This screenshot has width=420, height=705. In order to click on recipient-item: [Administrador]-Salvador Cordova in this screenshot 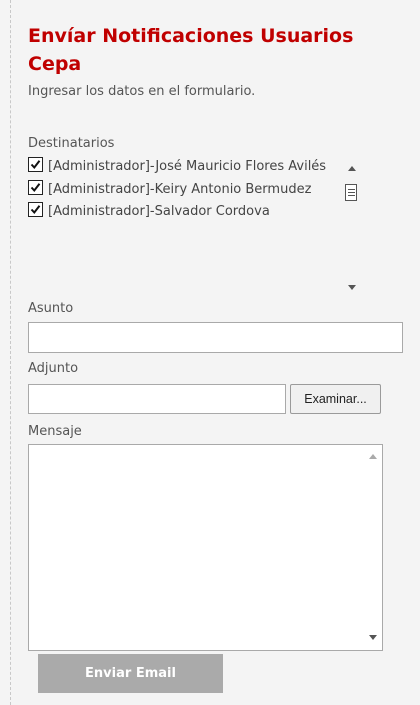, I will do `click(188, 212)`.